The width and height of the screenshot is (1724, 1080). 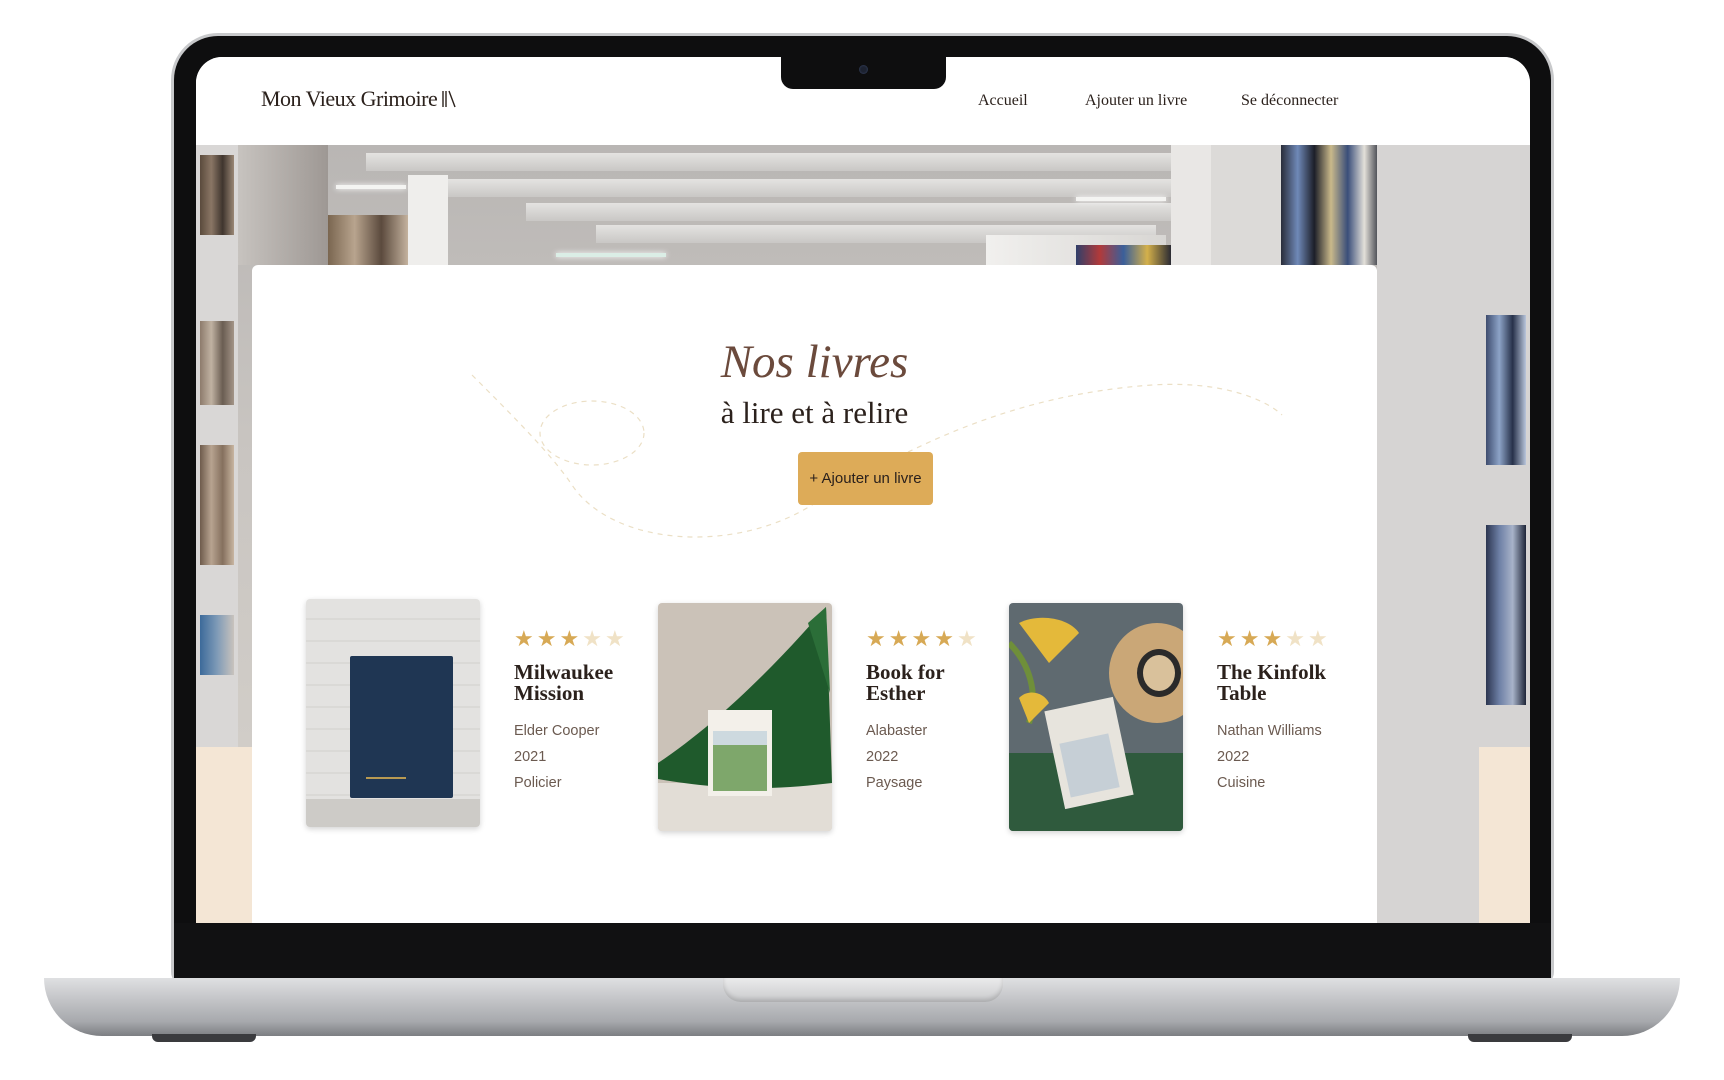 I want to click on book-title-line: Book for, so click(x=905, y=672).